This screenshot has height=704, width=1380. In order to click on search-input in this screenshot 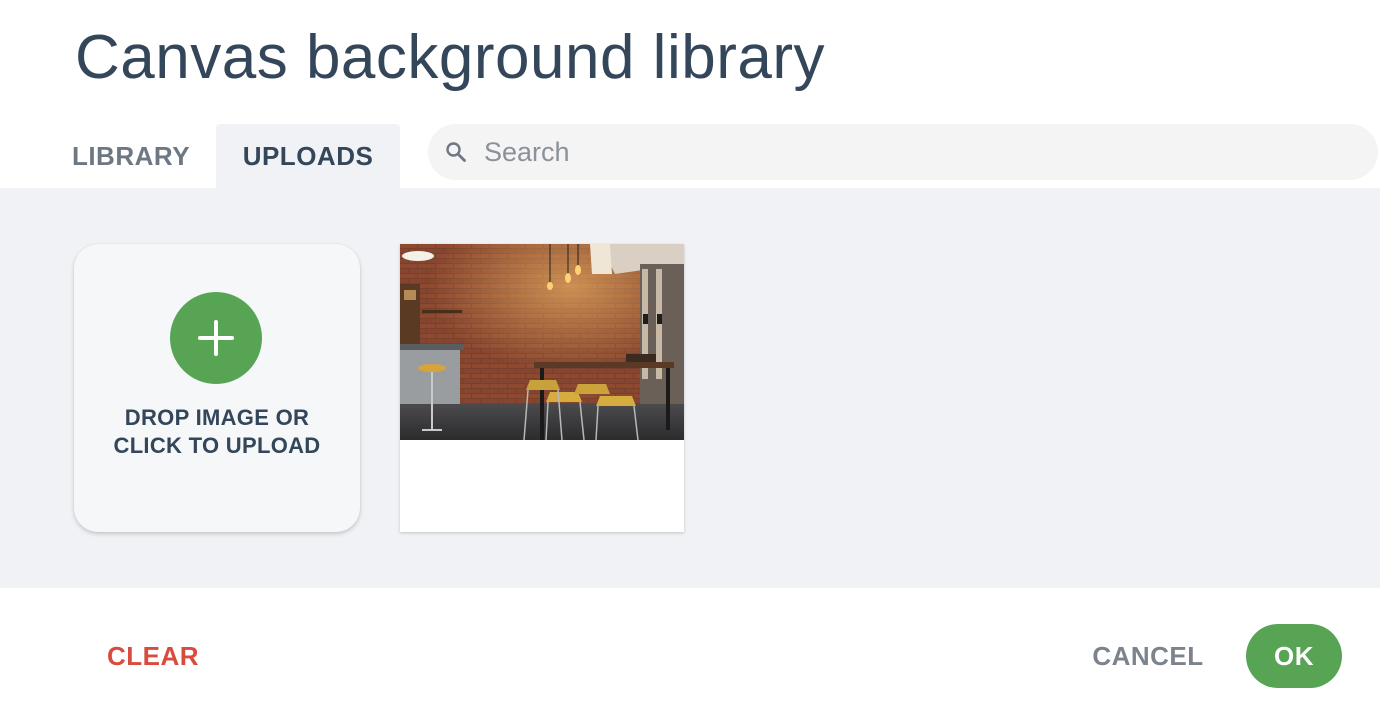, I will do `click(914, 152)`.